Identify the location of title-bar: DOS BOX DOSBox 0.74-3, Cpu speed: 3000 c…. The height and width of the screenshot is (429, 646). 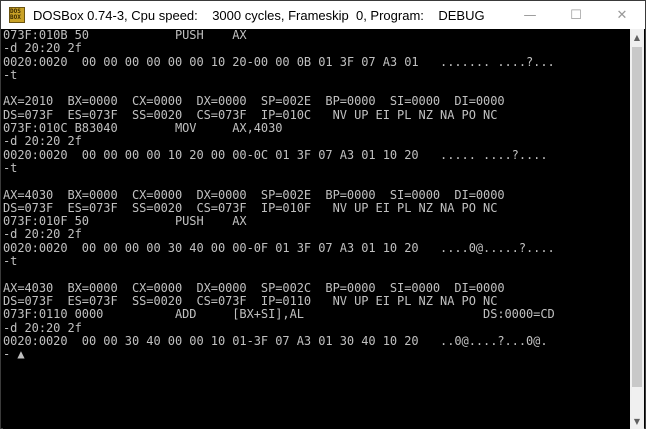
(323, 15).